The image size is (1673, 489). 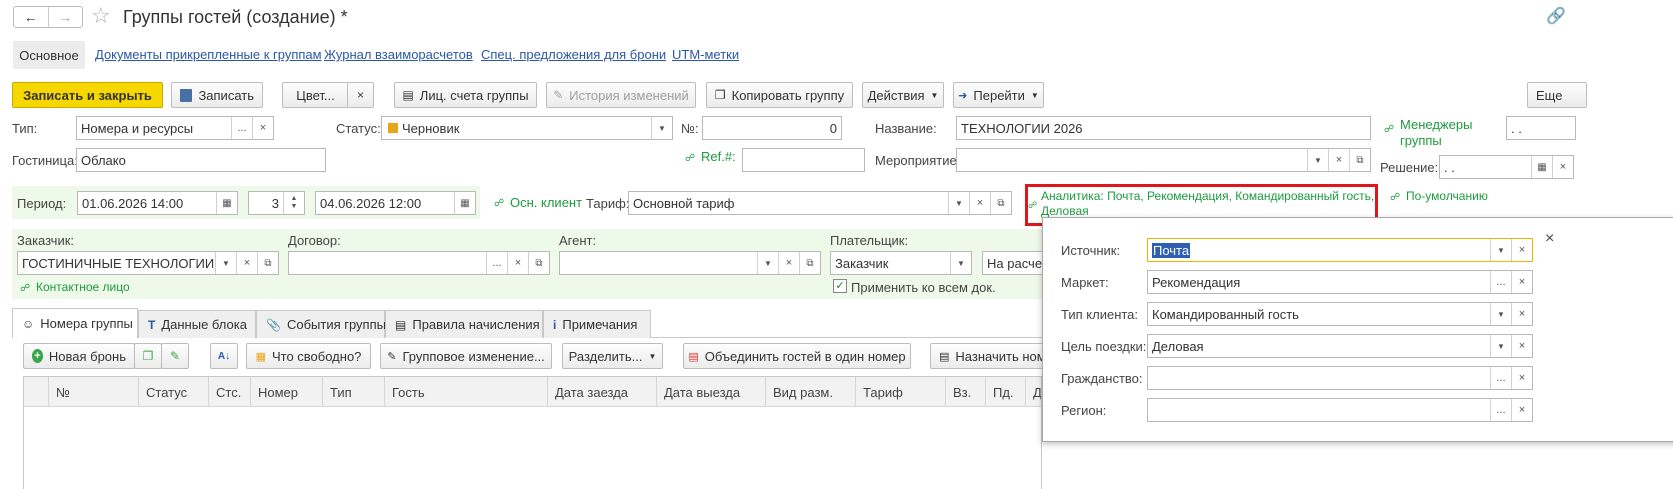 What do you see at coordinates (1447, 196) in the screenshot?
I see `default-link: По-умолчанию` at bounding box center [1447, 196].